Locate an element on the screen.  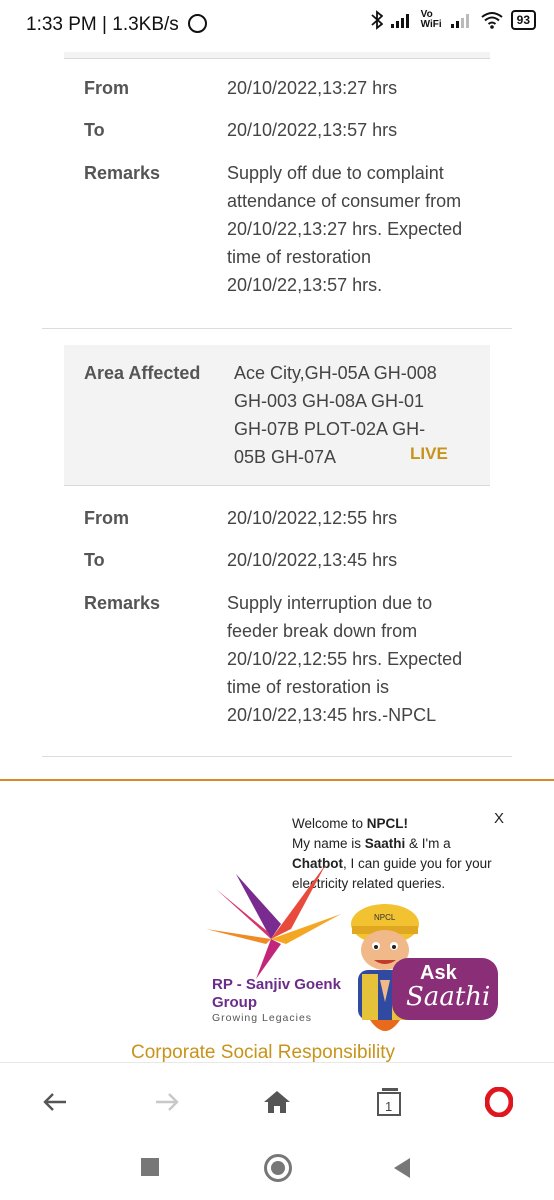
home-system-button is located at coordinates (278, 1168).